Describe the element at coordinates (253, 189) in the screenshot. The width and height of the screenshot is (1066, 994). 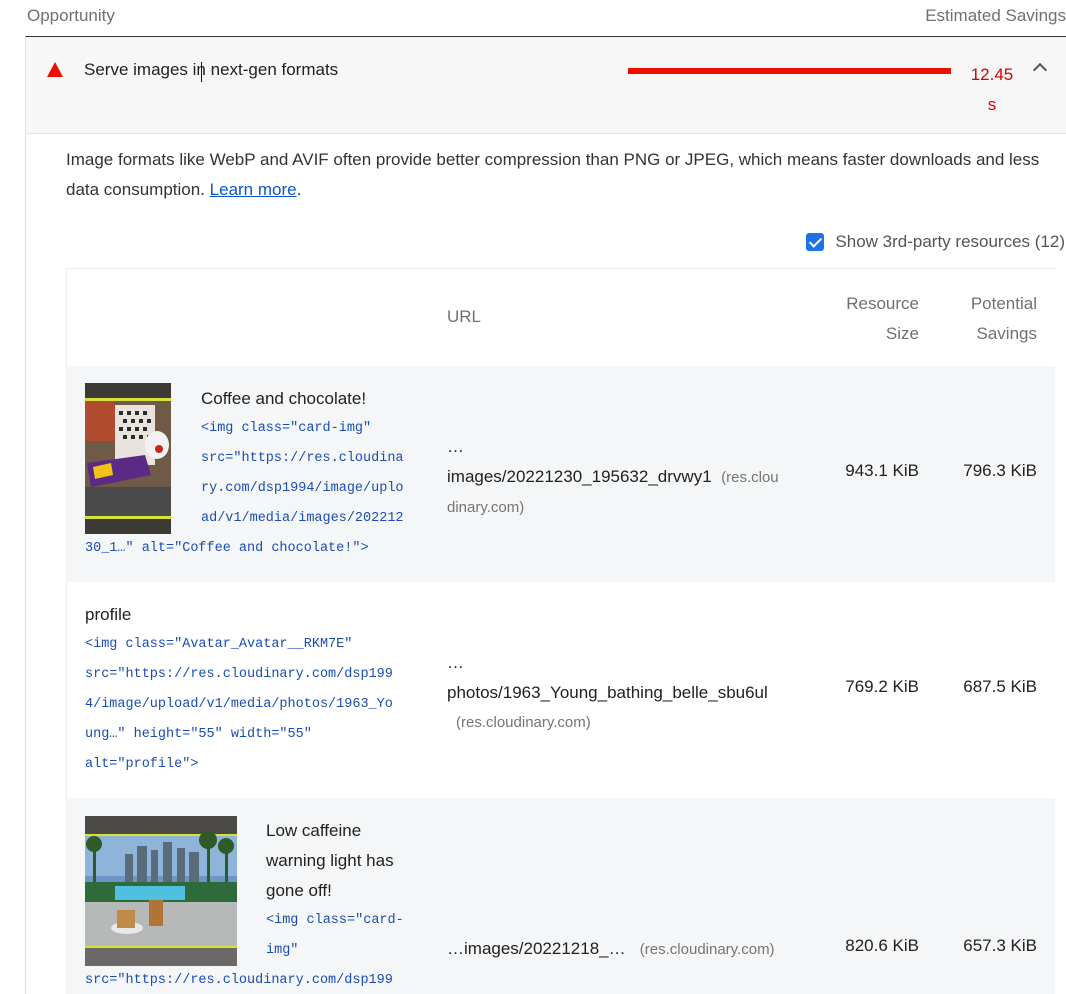
I see `learn-more-link: Learn more` at that location.